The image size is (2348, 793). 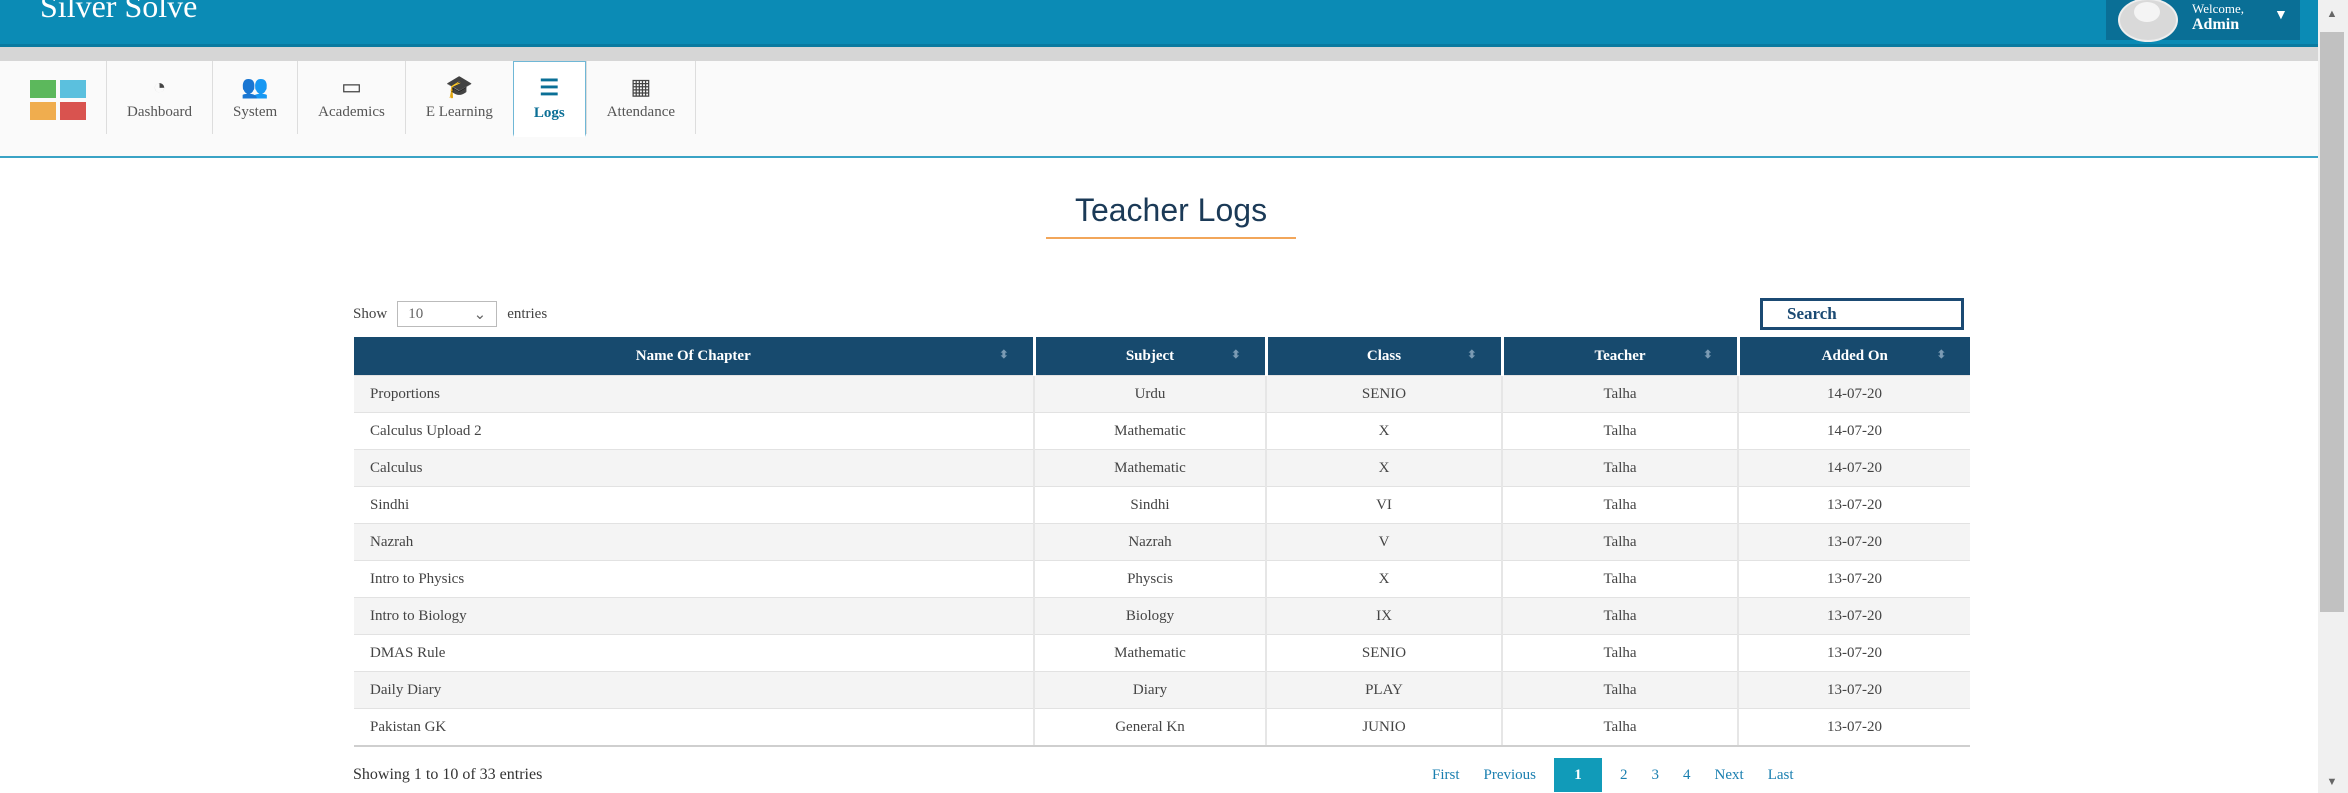 I want to click on table-row: Daily Diary Diary PLAY Talha 13-07-20, so click(x=1162, y=690).